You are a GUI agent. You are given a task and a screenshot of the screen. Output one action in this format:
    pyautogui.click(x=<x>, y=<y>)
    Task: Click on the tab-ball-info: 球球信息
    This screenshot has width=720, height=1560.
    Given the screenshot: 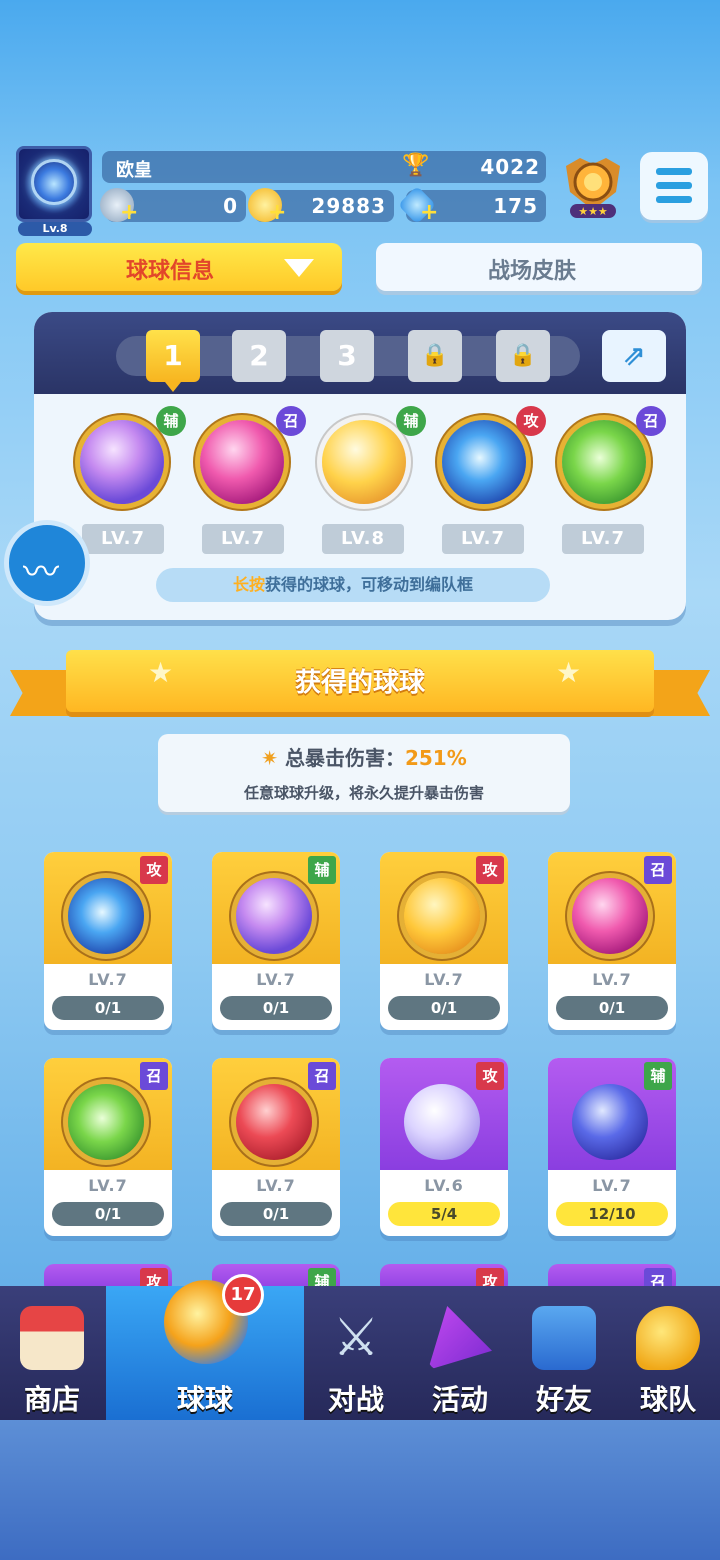 What is the action you would take?
    pyautogui.click(x=179, y=267)
    